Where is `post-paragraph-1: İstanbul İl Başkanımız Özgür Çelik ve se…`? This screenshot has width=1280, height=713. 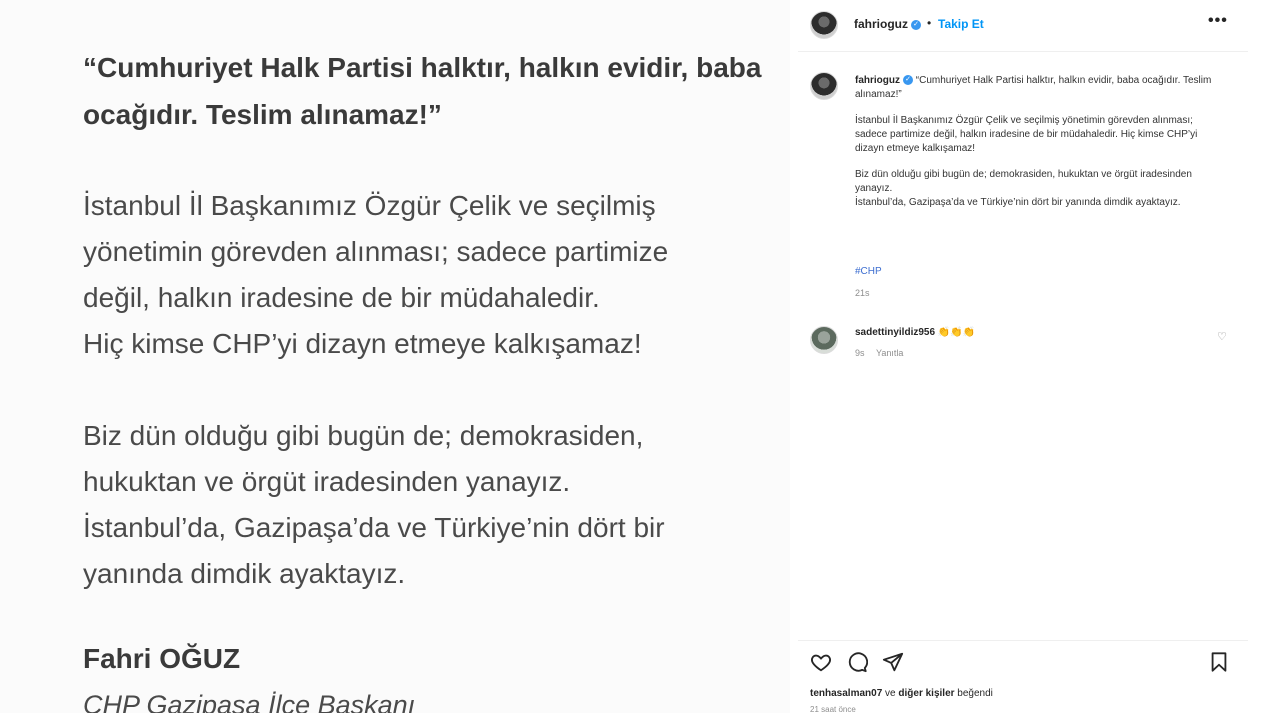
post-paragraph-1: İstanbul İl Başkanımız Özgür Çelik ve se… is located at coordinates (423, 275).